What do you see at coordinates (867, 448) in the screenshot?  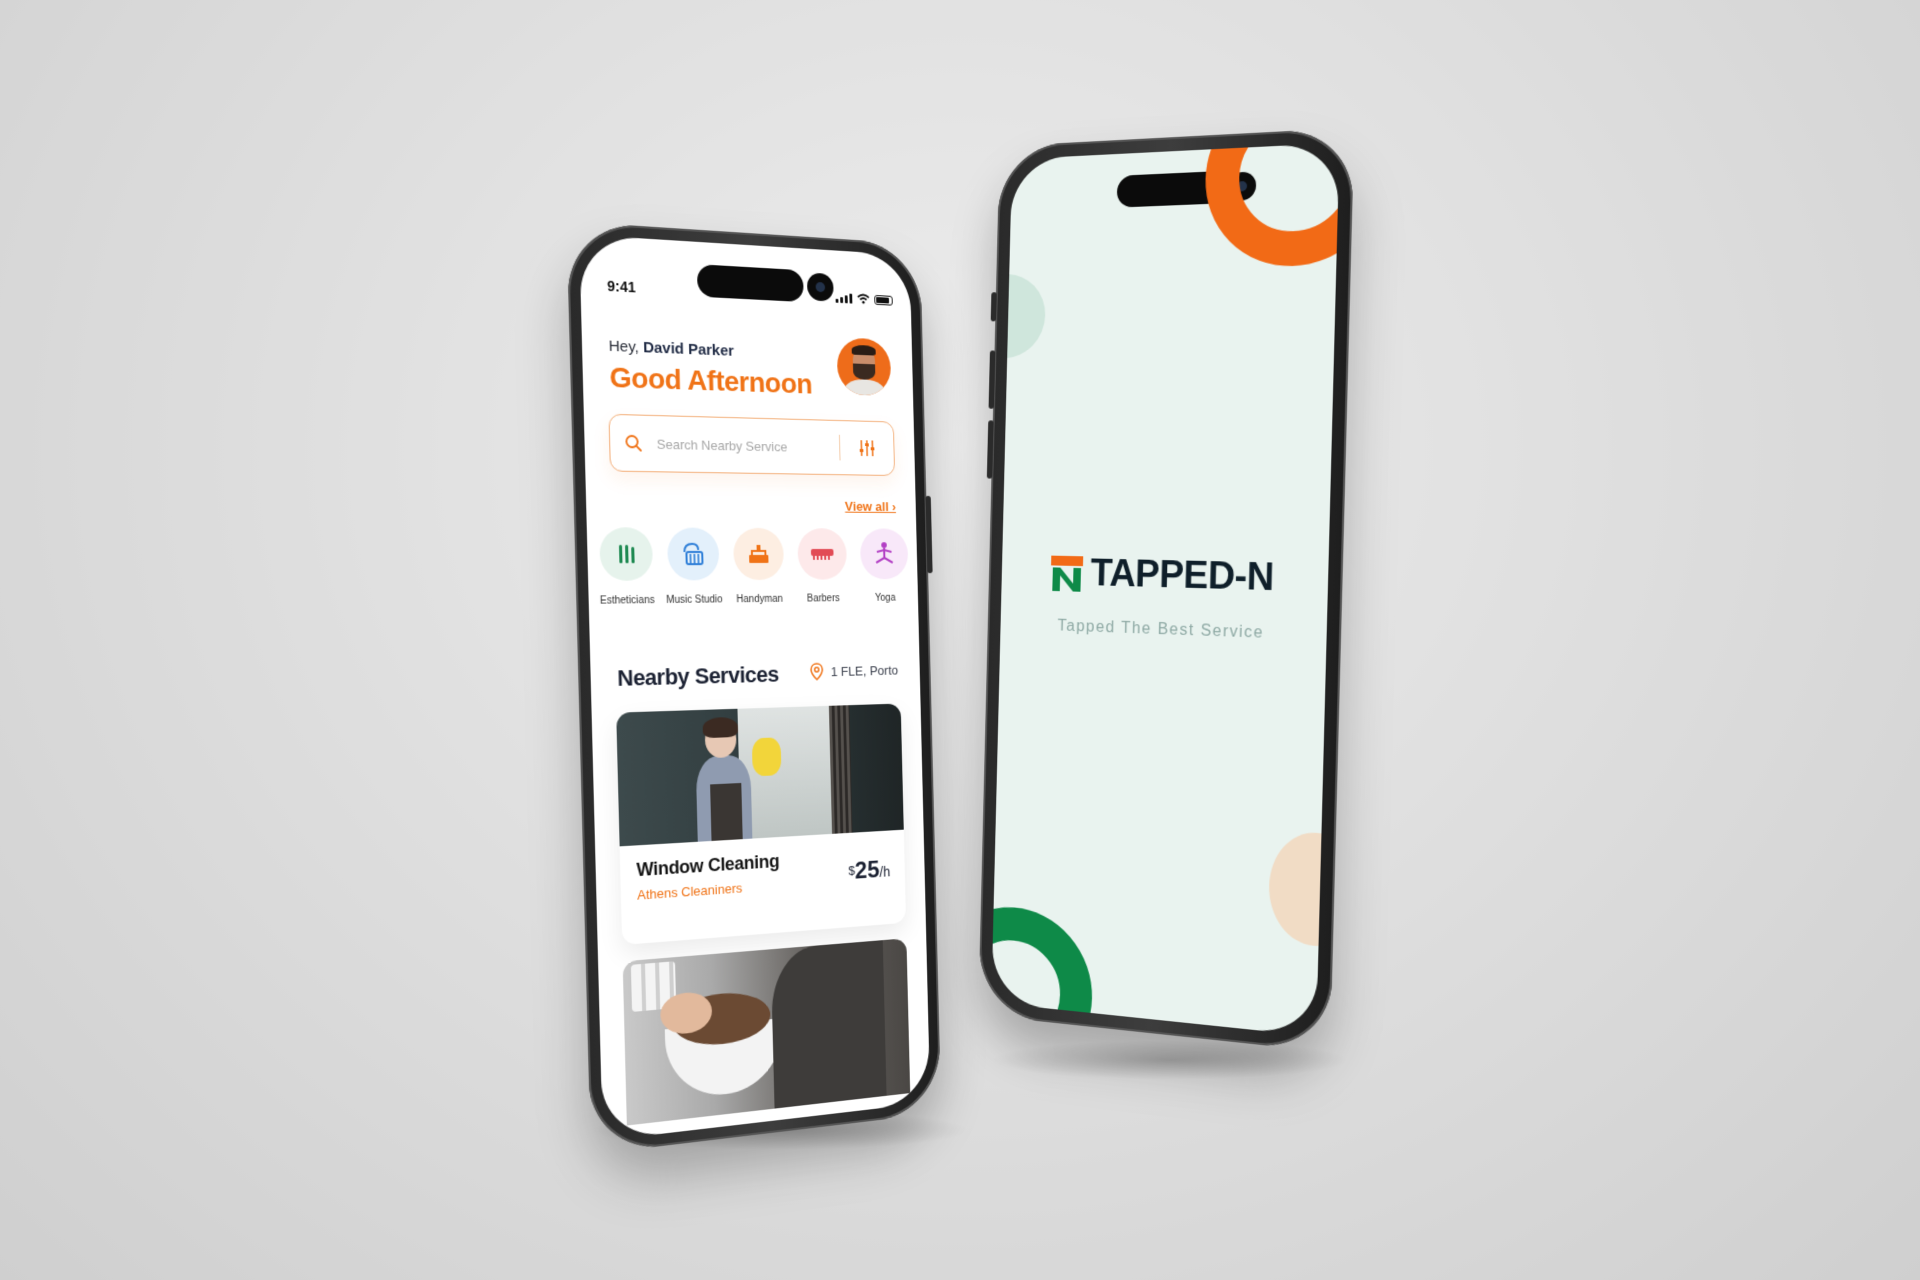 I see `filter-icon` at bounding box center [867, 448].